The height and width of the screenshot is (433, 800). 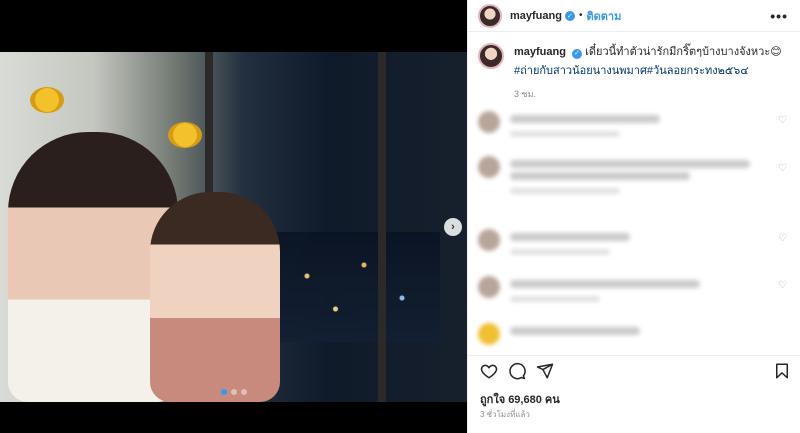 What do you see at coordinates (603, 16) in the screenshot?
I see `follow-button: ติดตาม` at bounding box center [603, 16].